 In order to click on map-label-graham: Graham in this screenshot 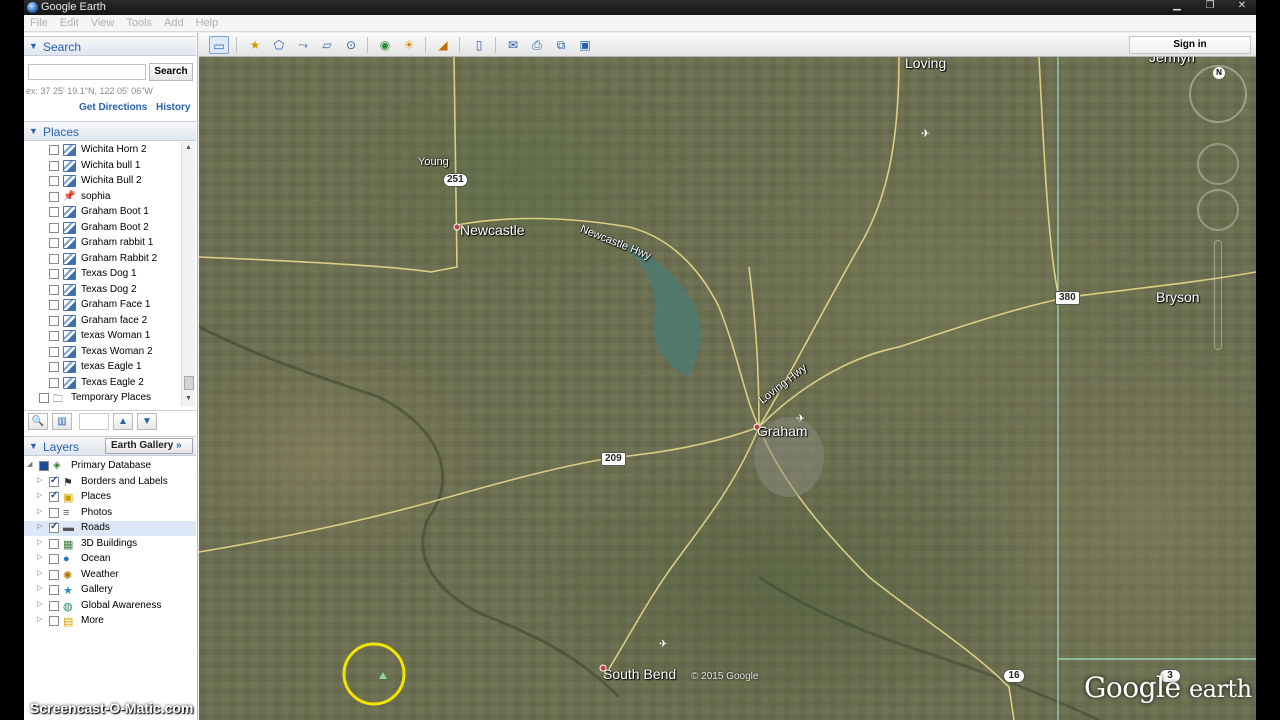, I will do `click(782, 431)`.